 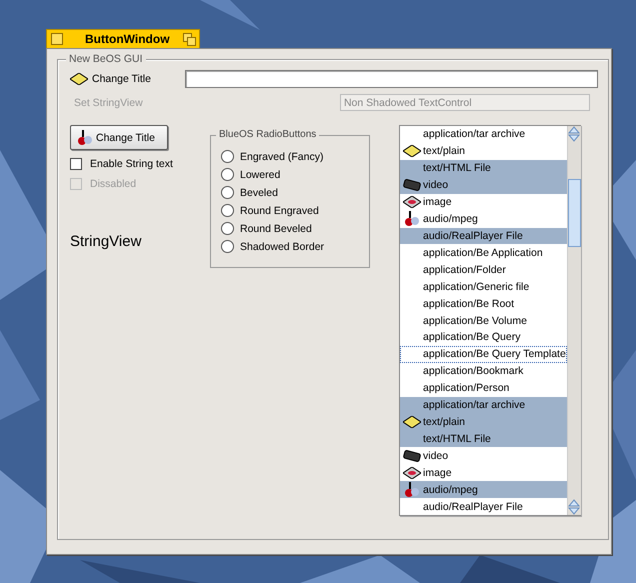 What do you see at coordinates (483, 489) in the screenshot?
I see `list-item: audio/mpeg` at bounding box center [483, 489].